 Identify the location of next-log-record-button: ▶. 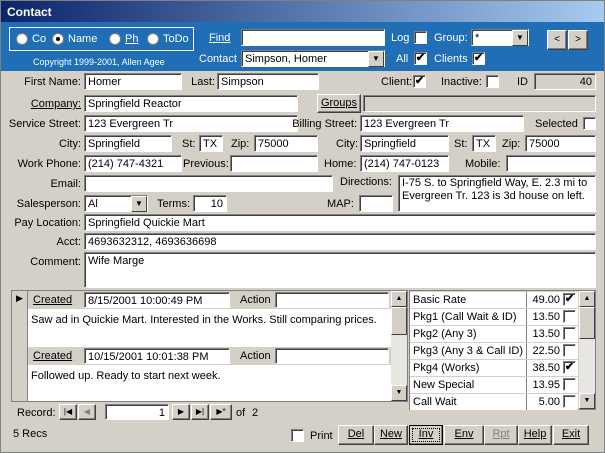
(181, 412).